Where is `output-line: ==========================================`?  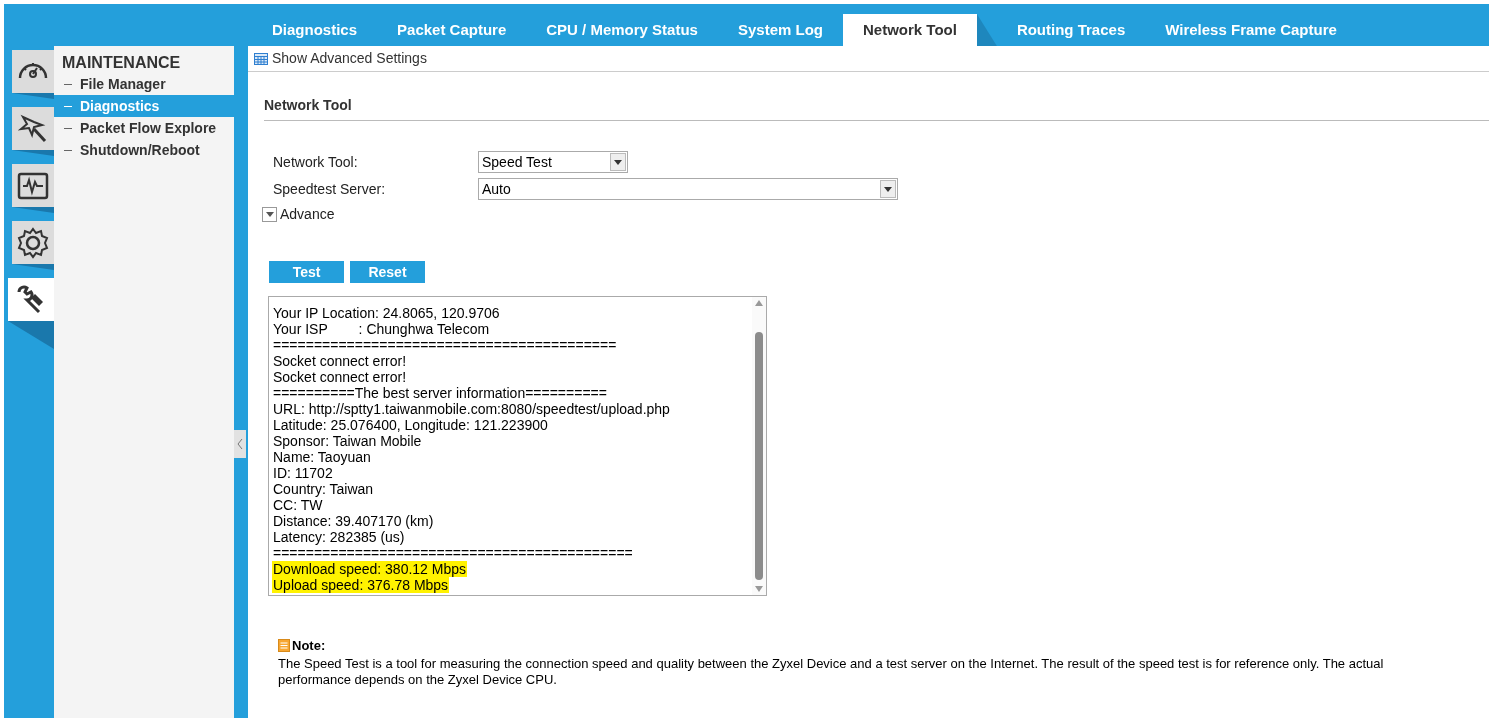 output-line: ========================================== is located at coordinates (445, 345).